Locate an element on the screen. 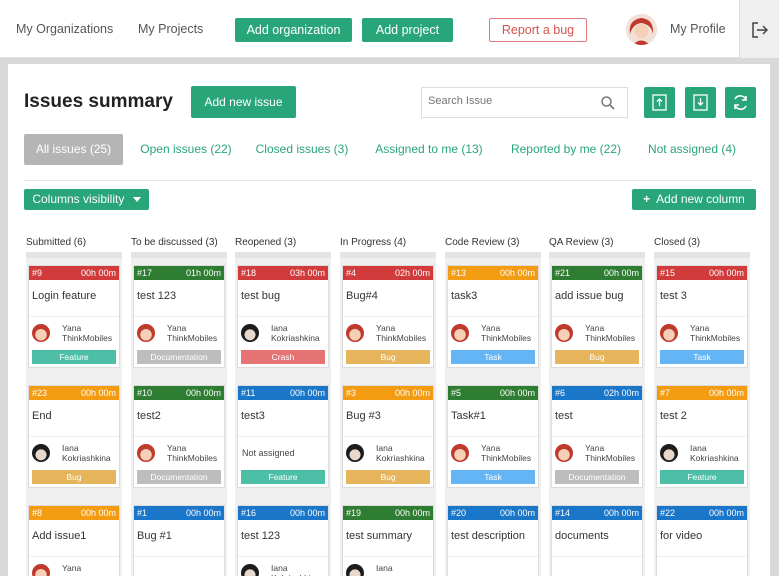 The width and height of the screenshot is (779, 576). issue-card: #19 00h 00m test summary Iana is located at coordinates (388, 540).